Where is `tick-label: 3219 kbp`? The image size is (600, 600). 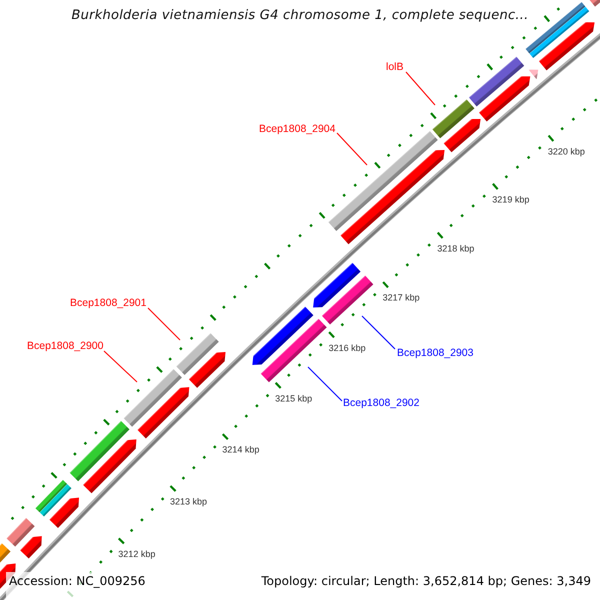
tick-label: 3219 kbp is located at coordinates (511, 199).